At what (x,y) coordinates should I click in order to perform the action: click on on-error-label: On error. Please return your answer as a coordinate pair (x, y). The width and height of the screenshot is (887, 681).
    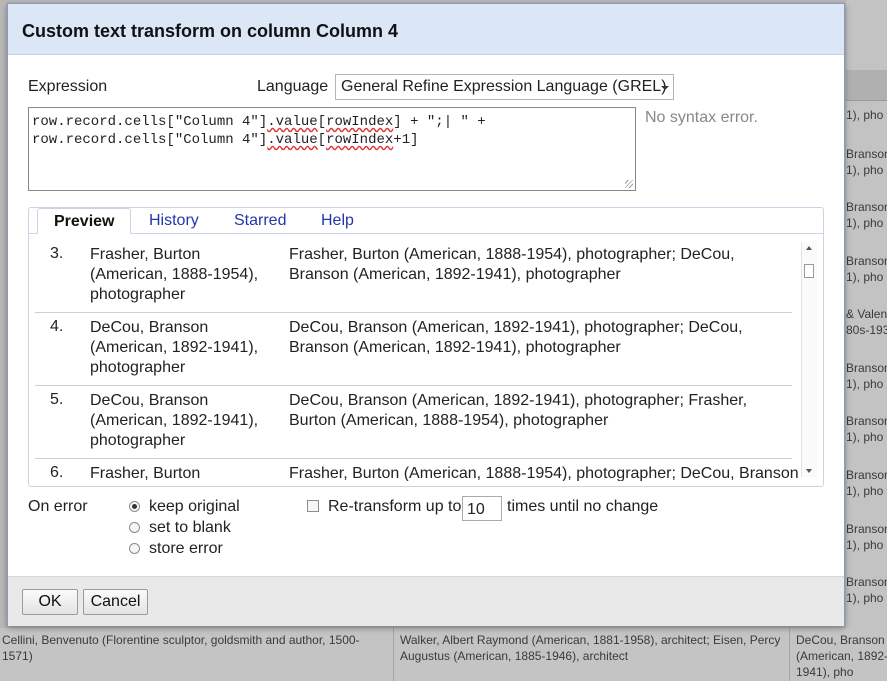
    Looking at the image, I should click on (58, 506).